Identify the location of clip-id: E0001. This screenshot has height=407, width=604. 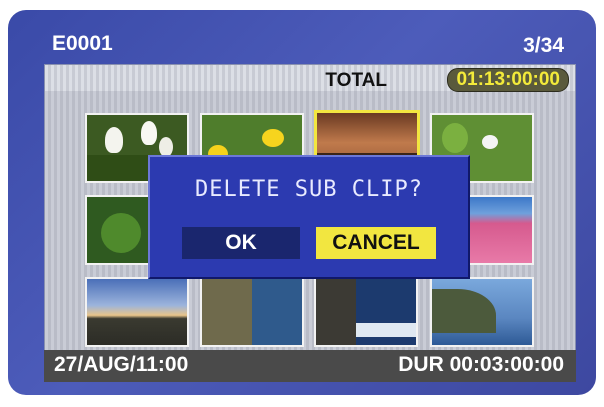
(82, 43).